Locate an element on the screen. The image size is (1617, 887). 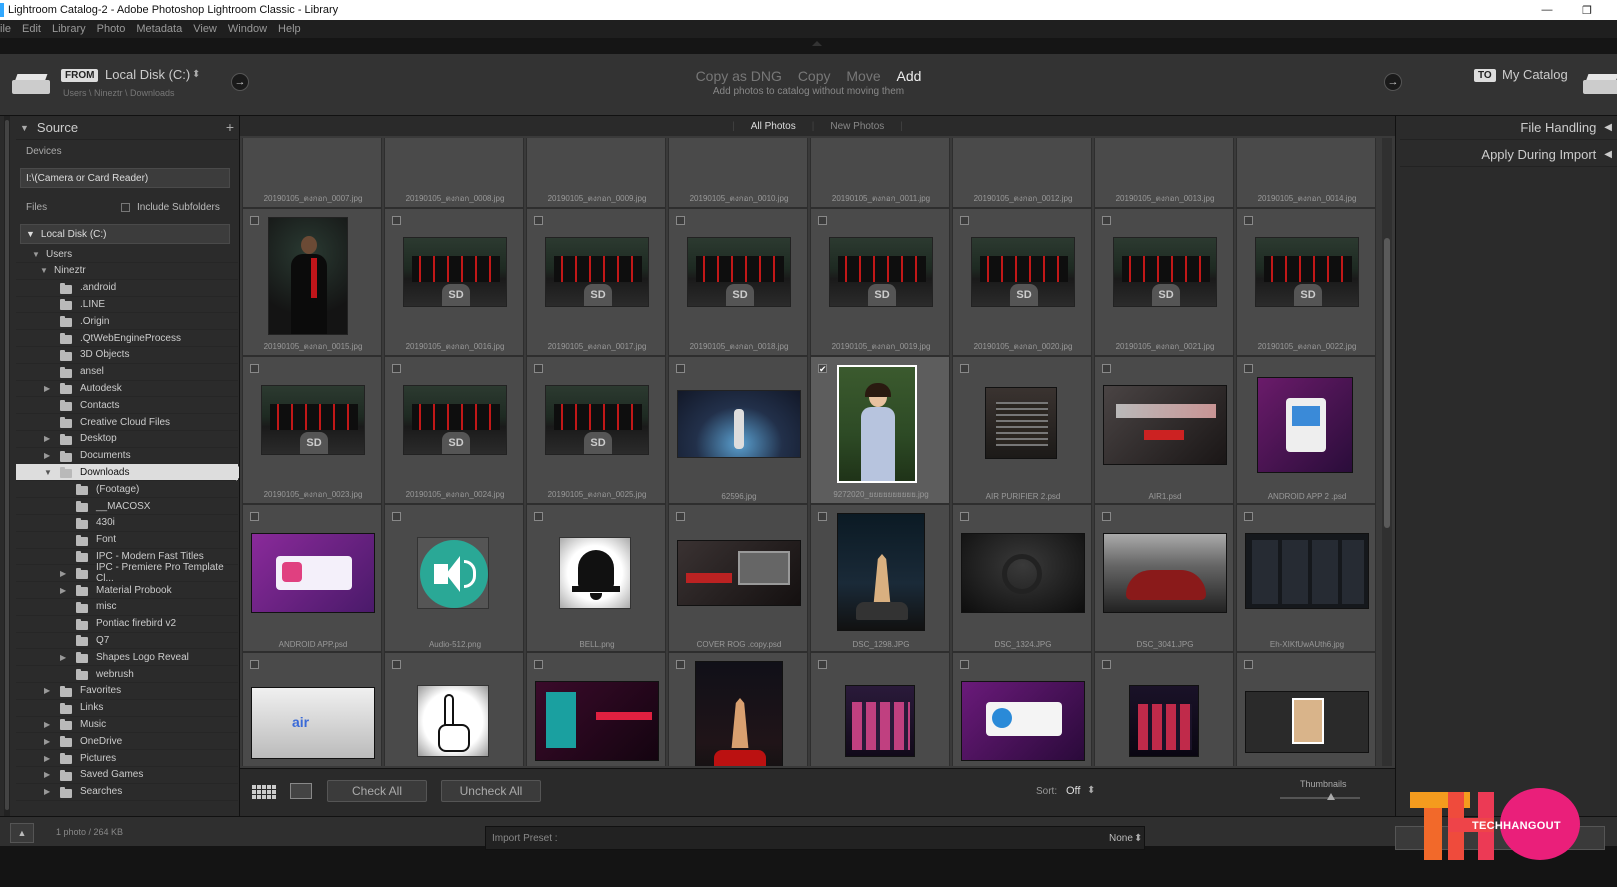
tree-item-users: ▼ Users is located at coordinates (127, 254).